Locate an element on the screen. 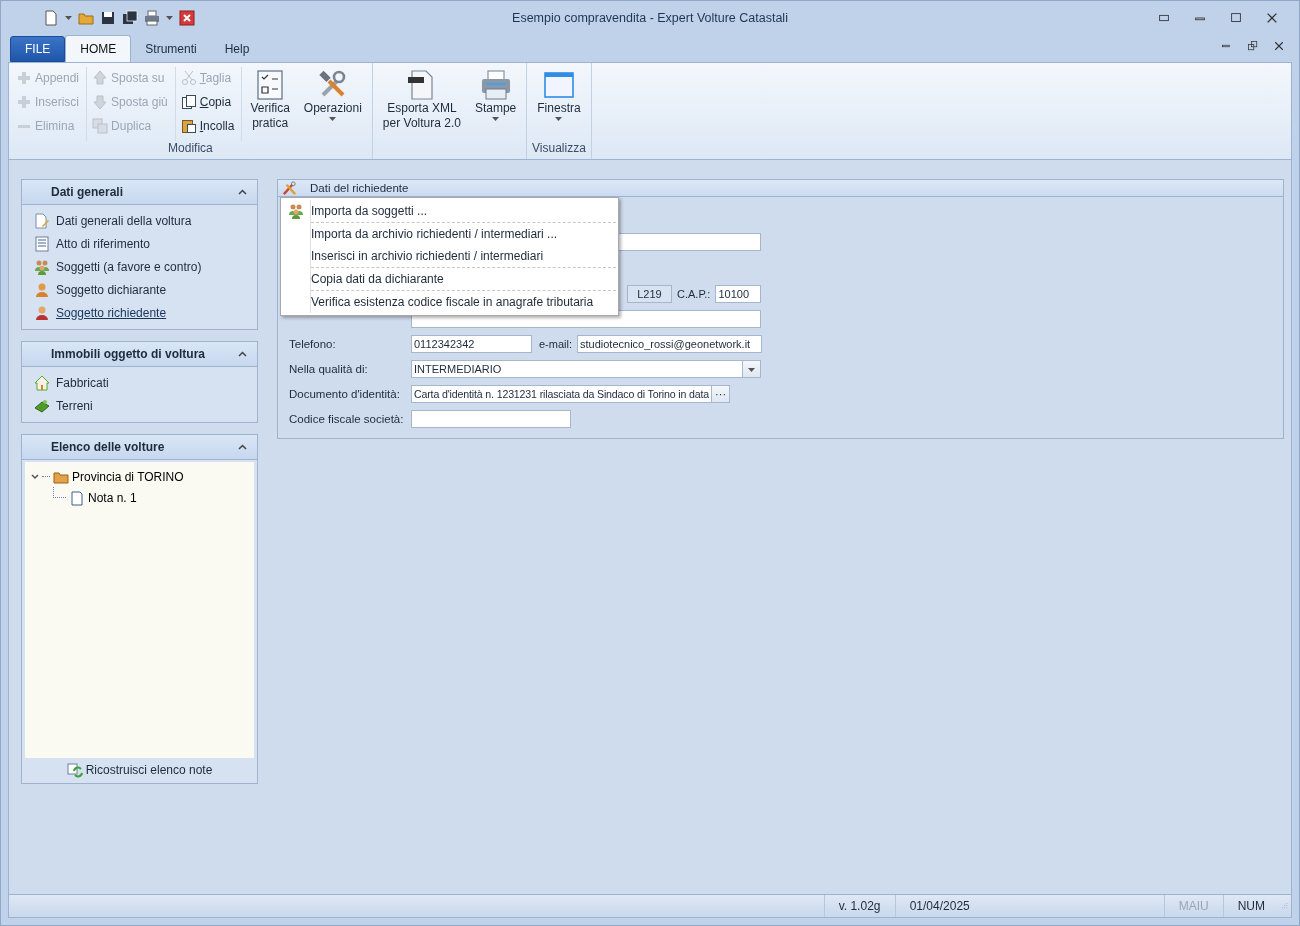  arrow-up-icon is located at coordinates (100, 78).